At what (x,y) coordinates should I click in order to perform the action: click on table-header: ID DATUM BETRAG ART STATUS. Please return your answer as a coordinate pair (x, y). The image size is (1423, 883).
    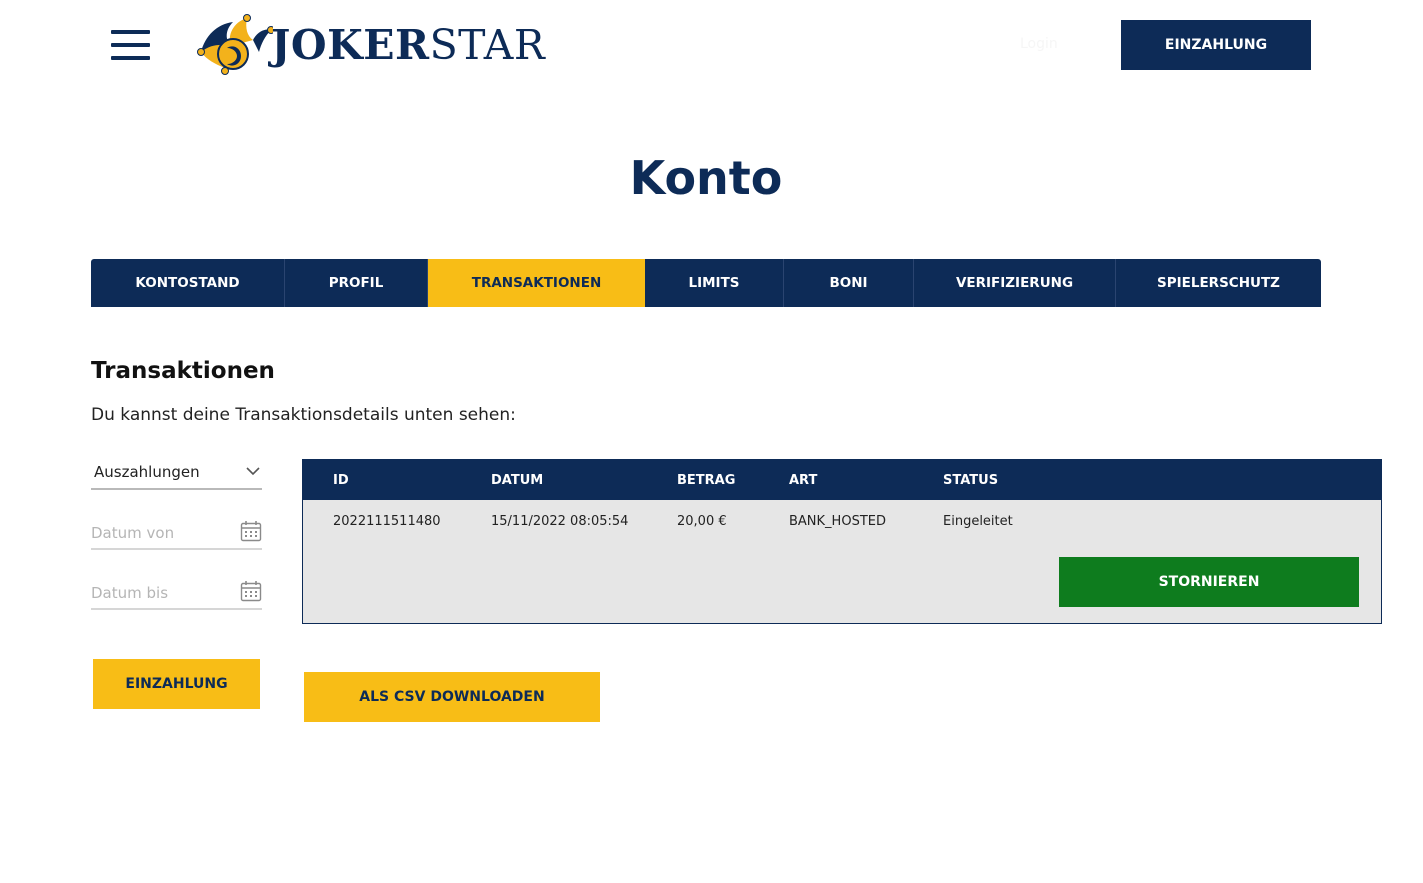
    Looking at the image, I should click on (842, 480).